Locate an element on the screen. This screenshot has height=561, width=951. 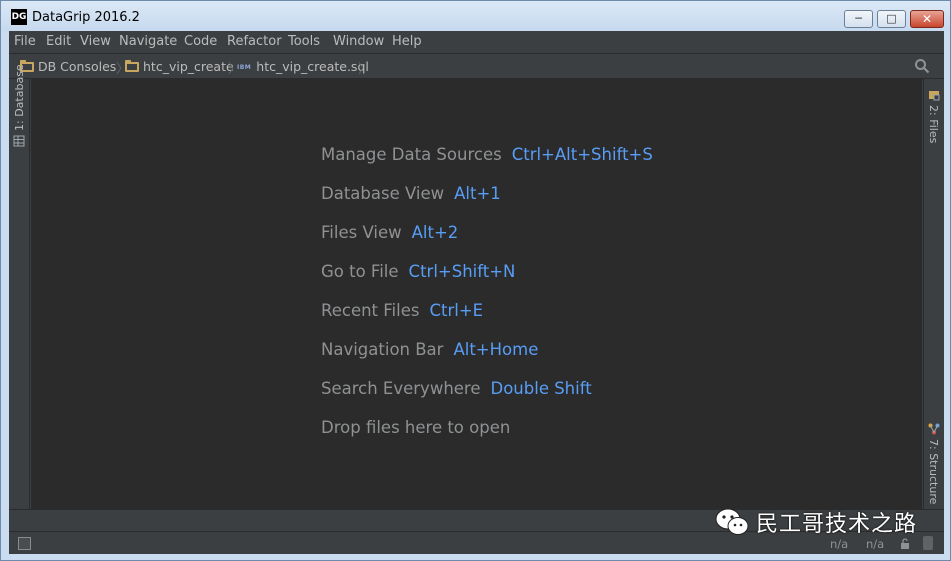
welcome-shortcut: Ctrl+E is located at coordinates (456, 310).